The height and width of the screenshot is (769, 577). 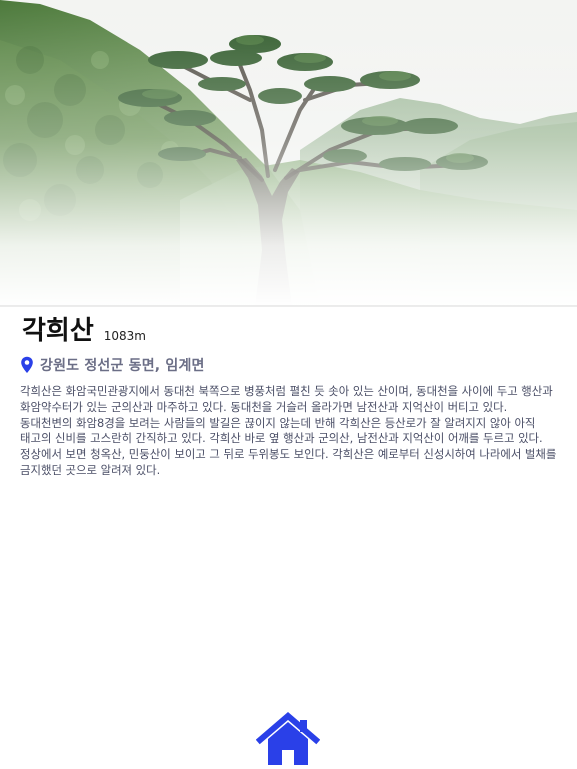 I want to click on home-icon, so click(x=288, y=738).